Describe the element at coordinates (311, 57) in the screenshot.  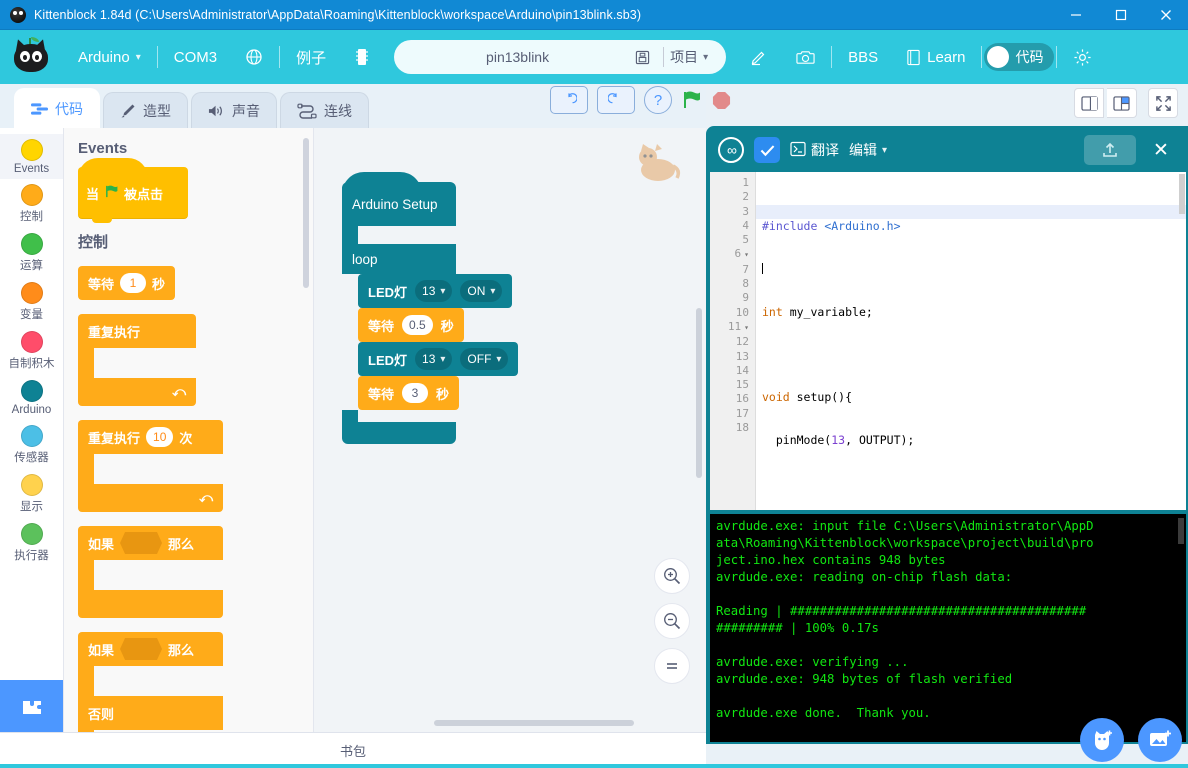
I see `examples-menu: 例子` at that location.